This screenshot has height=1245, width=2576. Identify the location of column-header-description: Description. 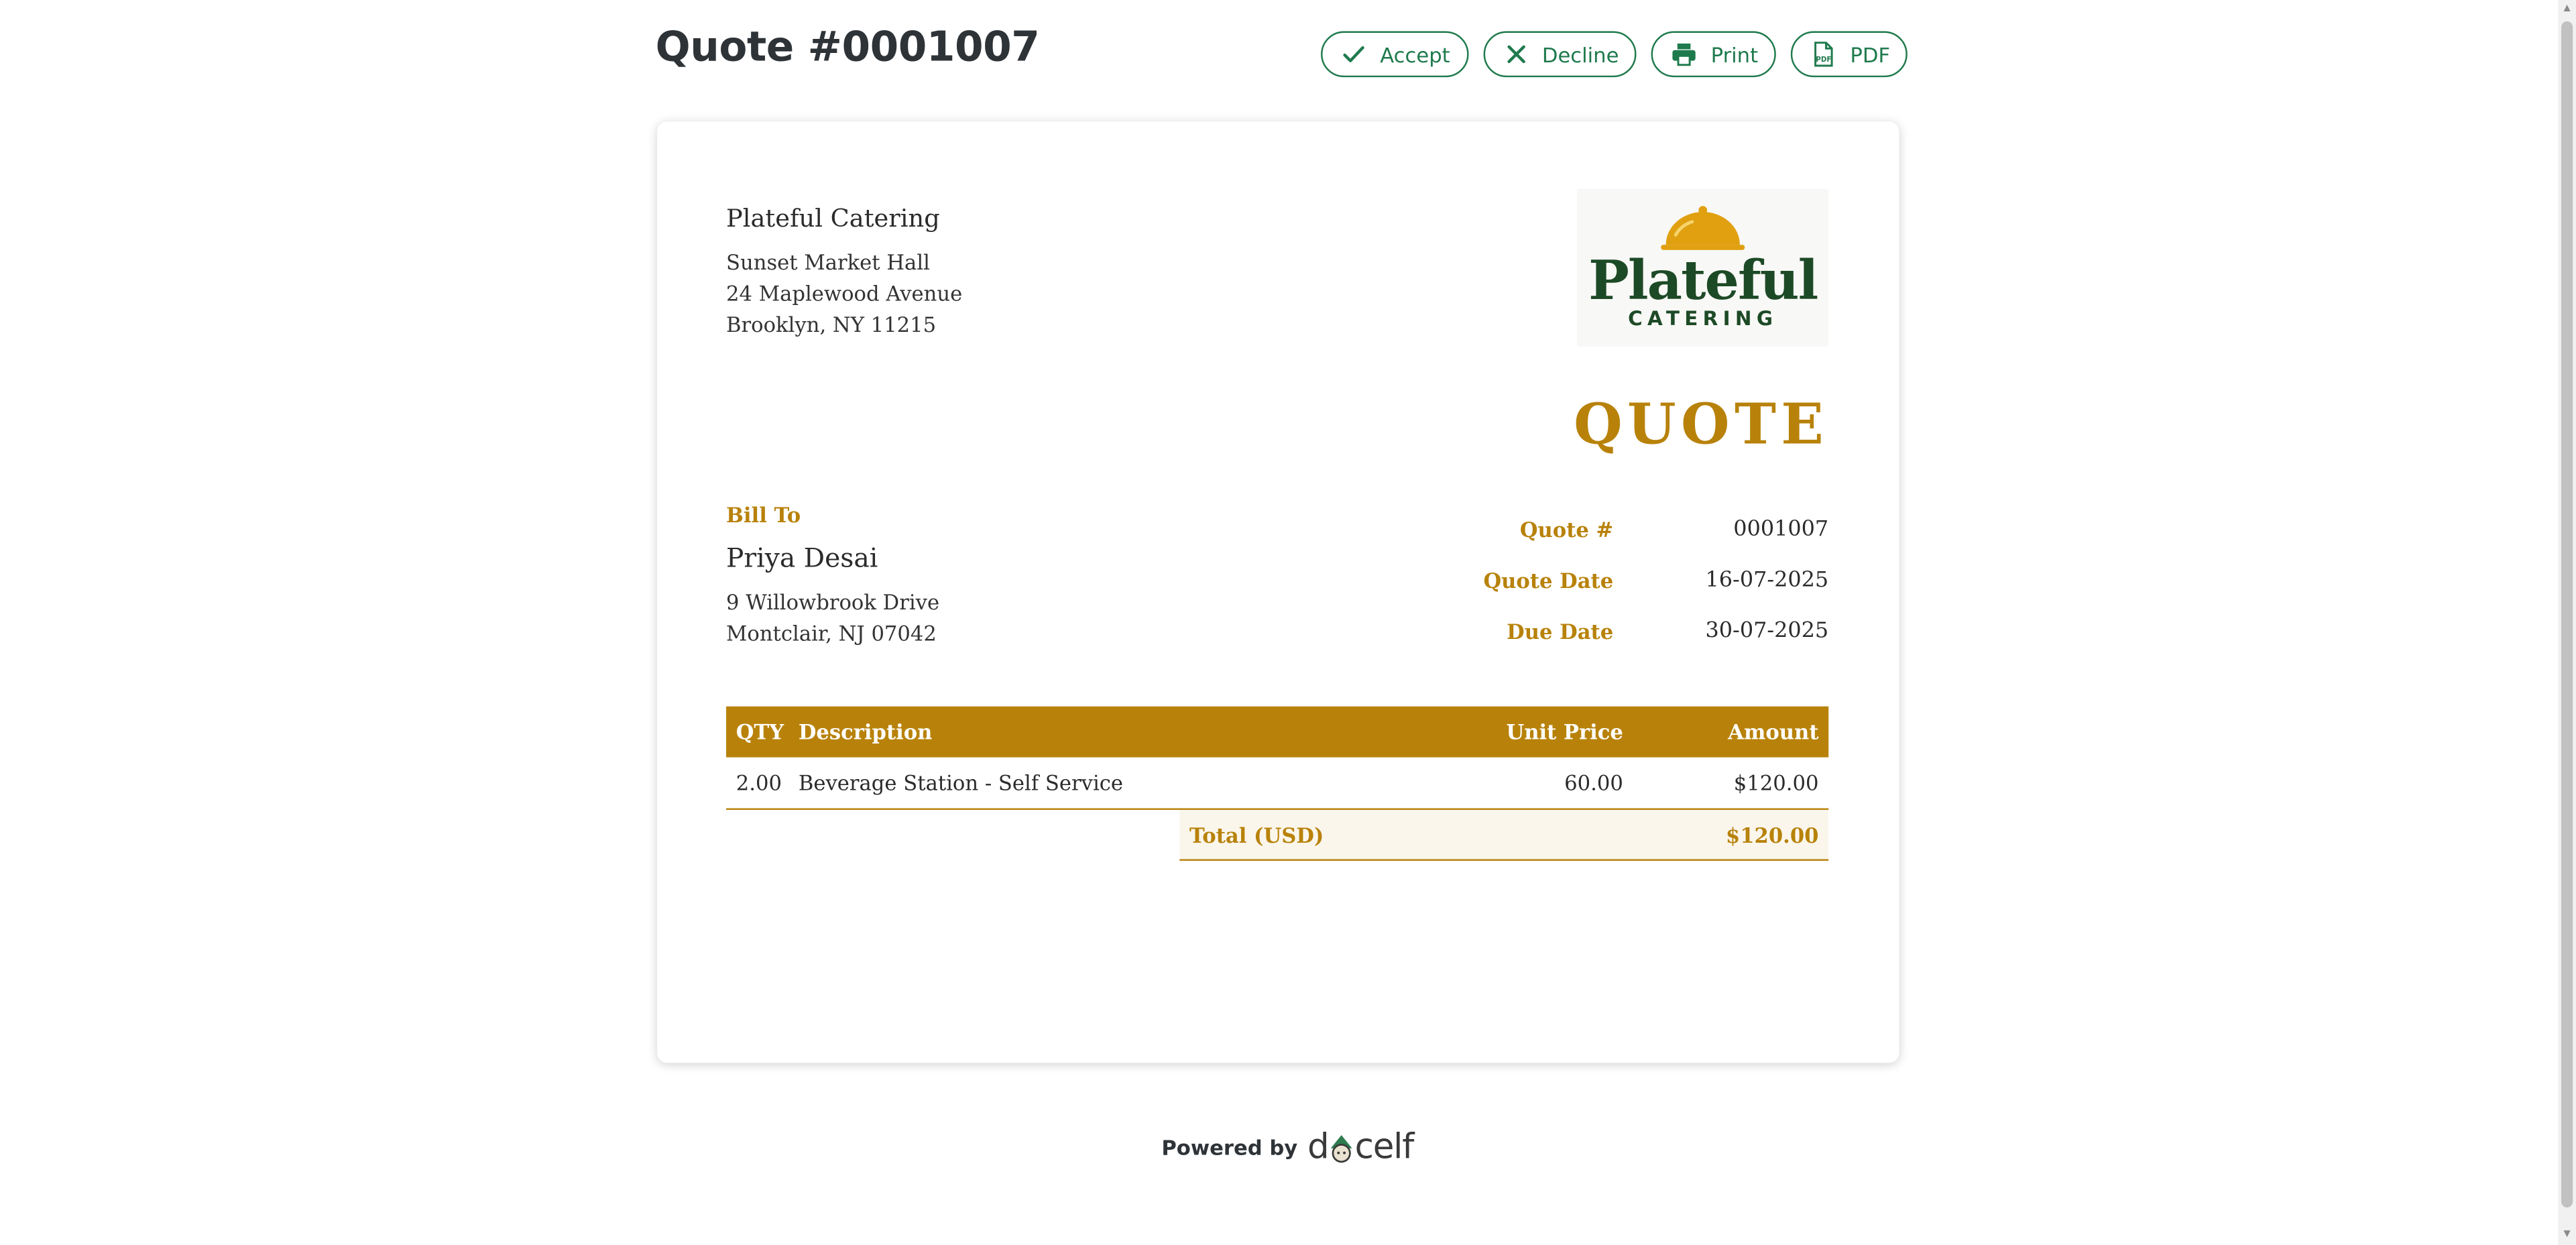
(865, 731).